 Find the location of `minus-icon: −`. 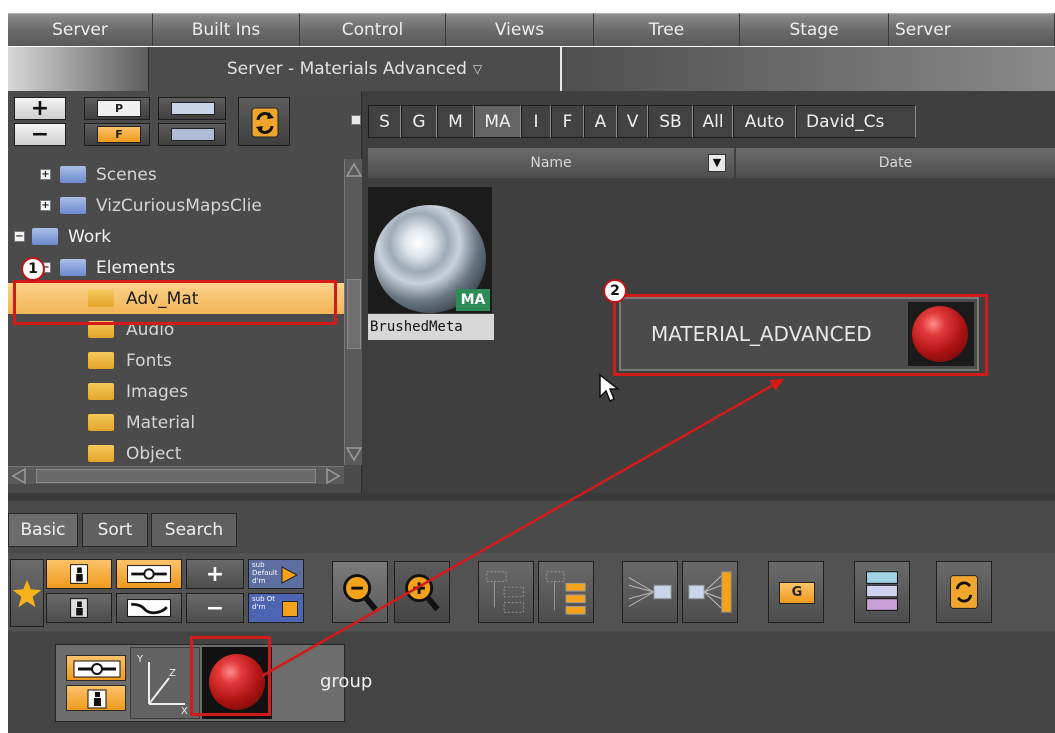

minus-icon: − is located at coordinates (215, 608).